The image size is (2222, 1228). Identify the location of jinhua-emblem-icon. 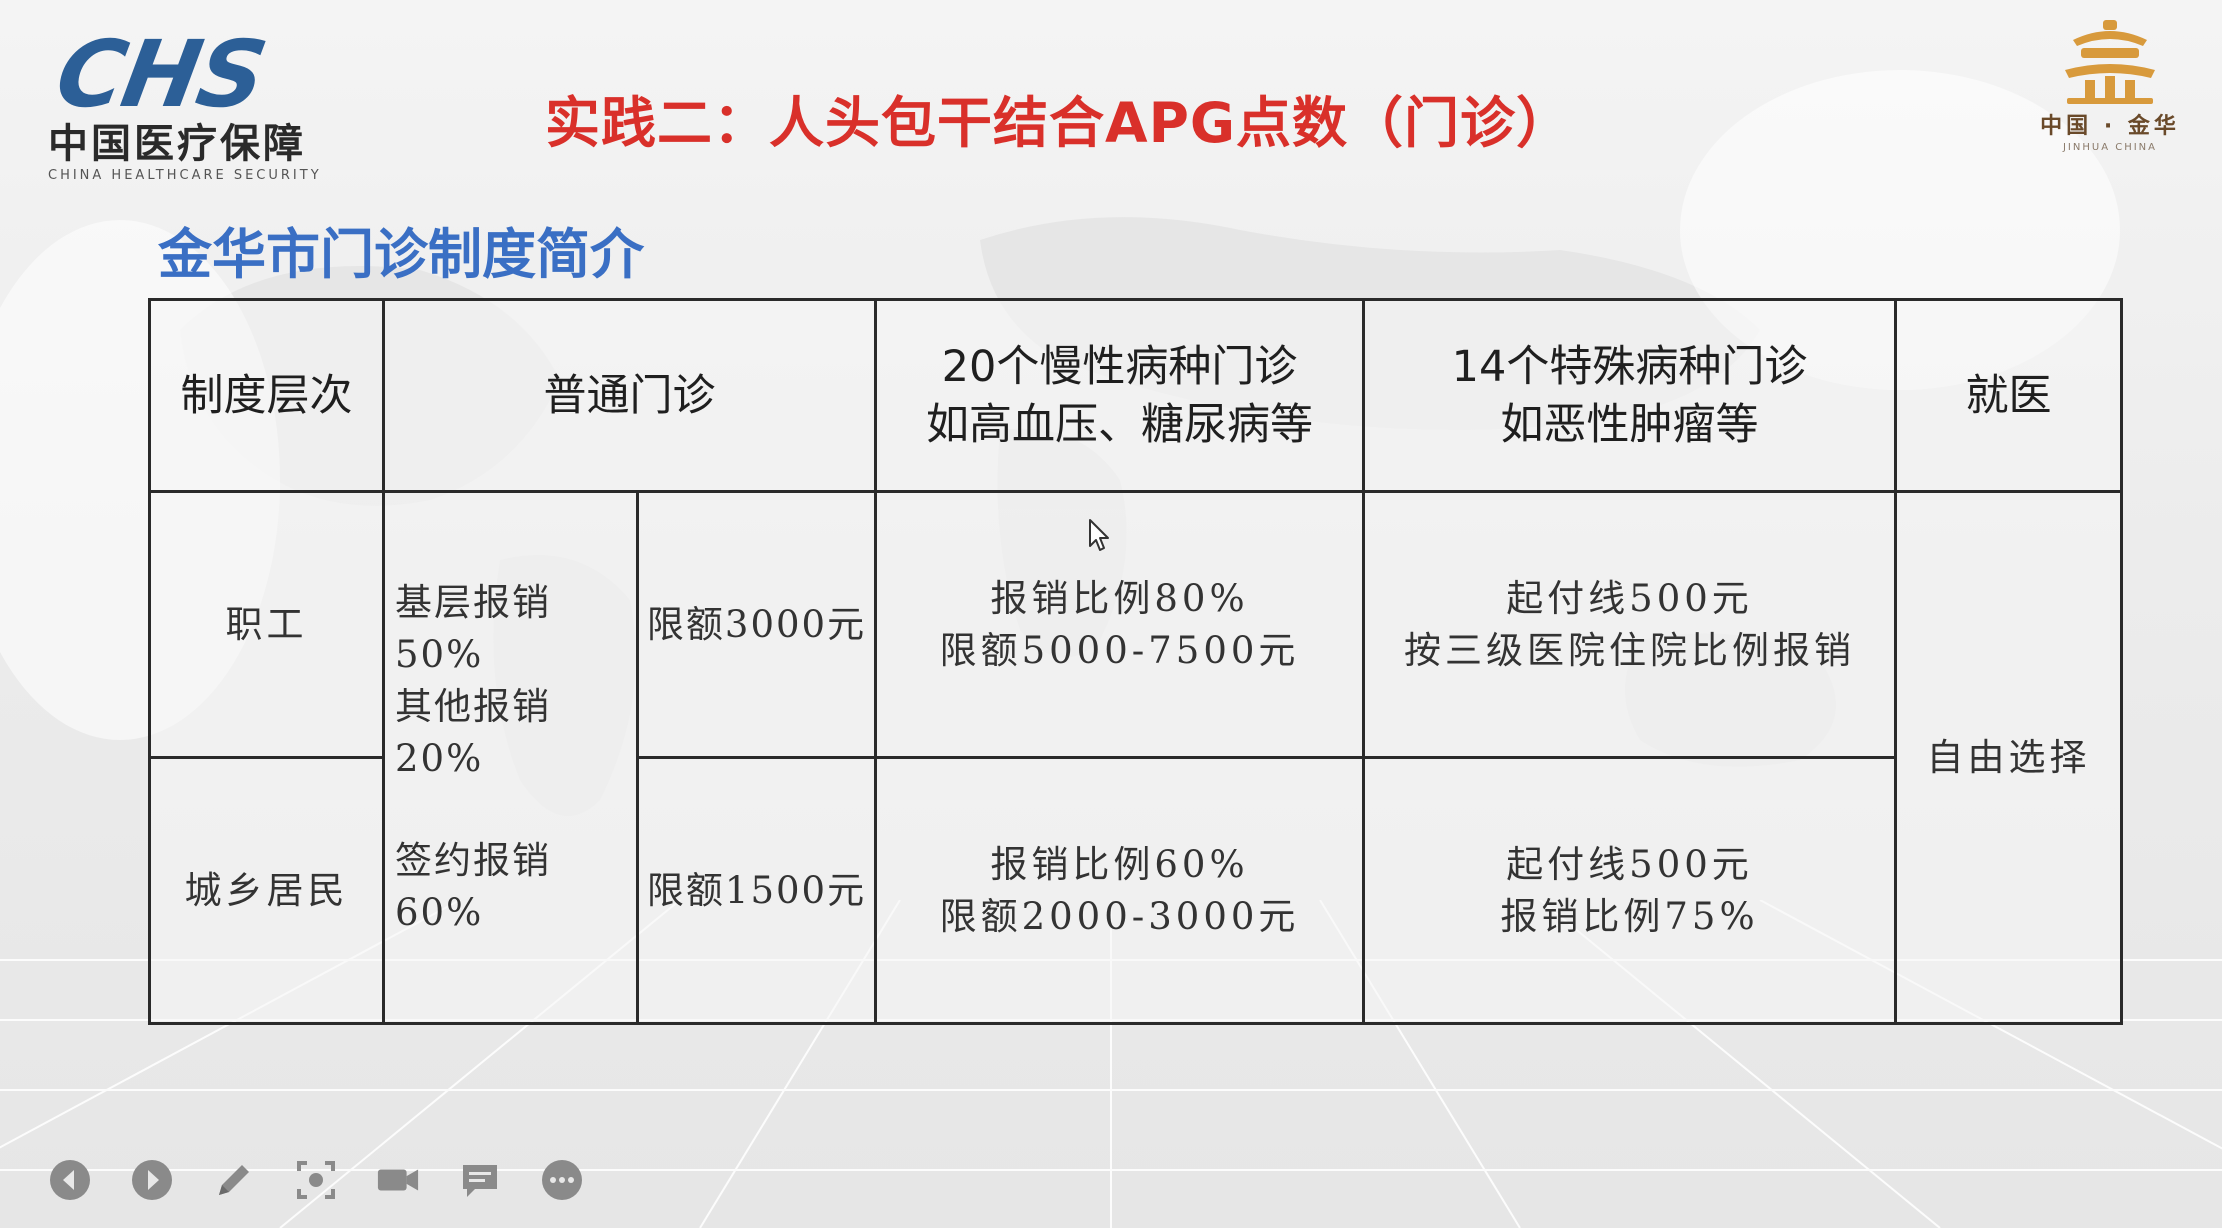
(2110, 62).